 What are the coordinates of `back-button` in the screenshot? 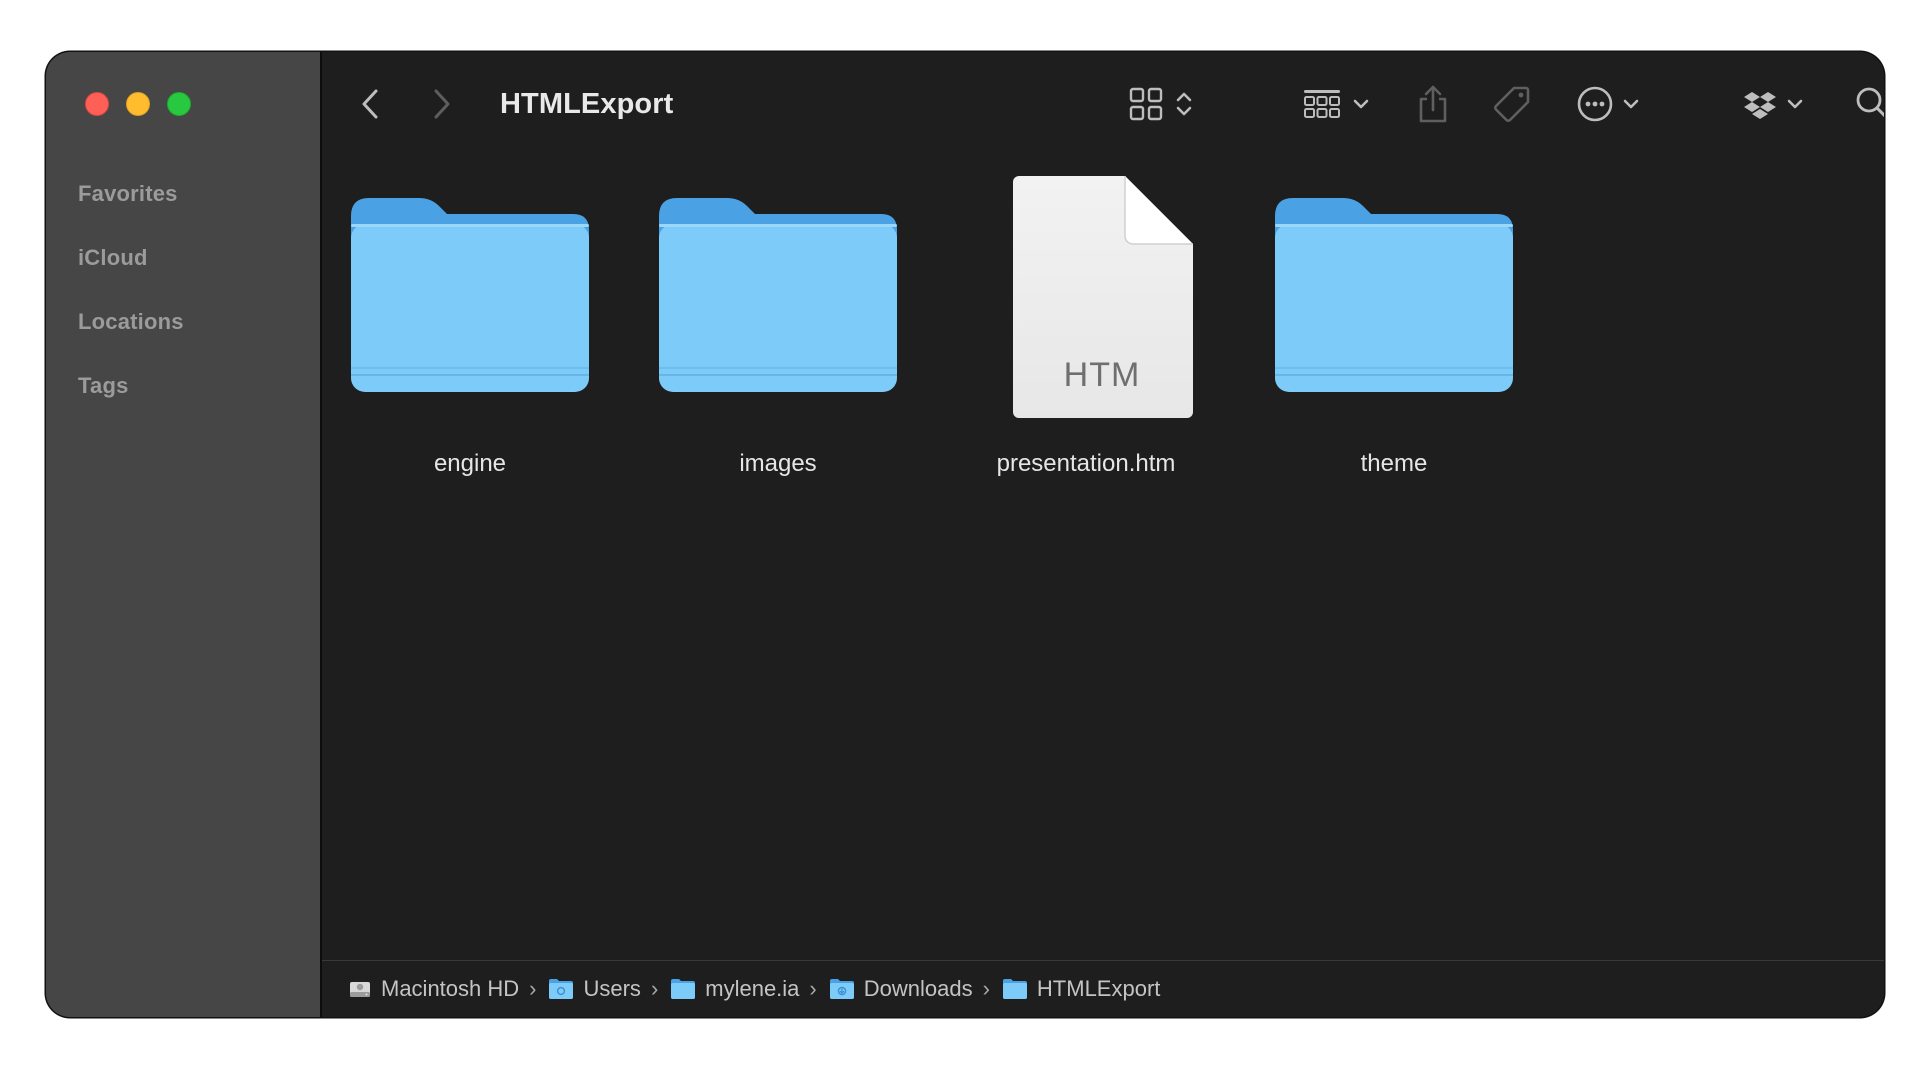 It's located at (370, 104).